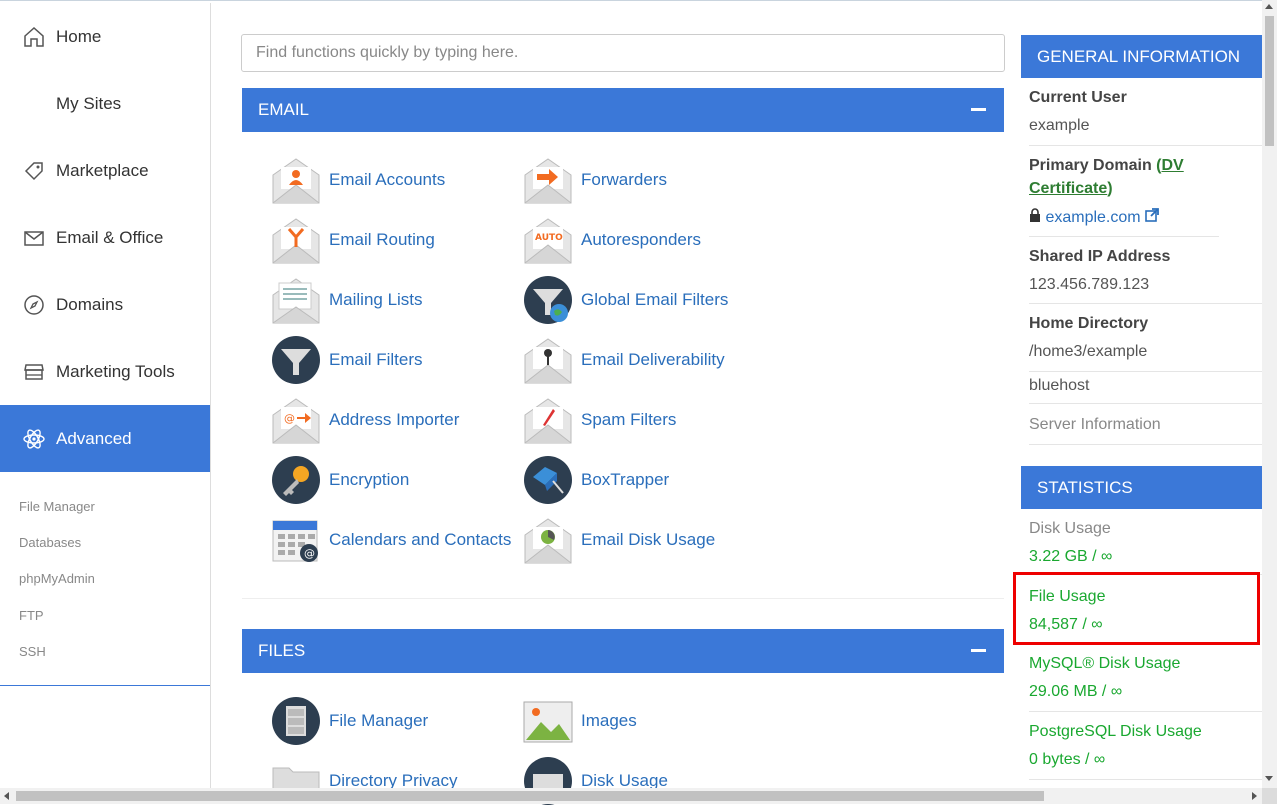 The height and width of the screenshot is (811, 1277). Describe the element at coordinates (623, 651) in the screenshot. I see `files-panel-header: FILES` at that location.